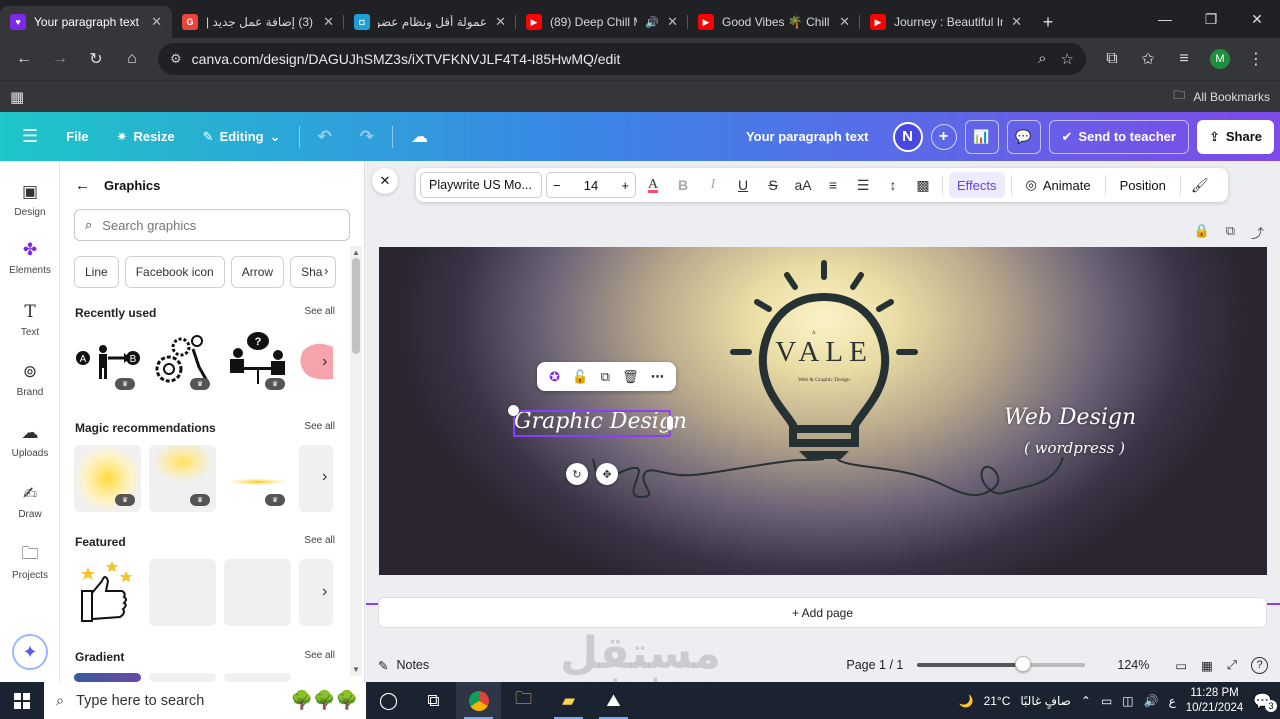 The width and height of the screenshot is (1280, 719). I want to click on reload-button: ↻, so click(96, 59).